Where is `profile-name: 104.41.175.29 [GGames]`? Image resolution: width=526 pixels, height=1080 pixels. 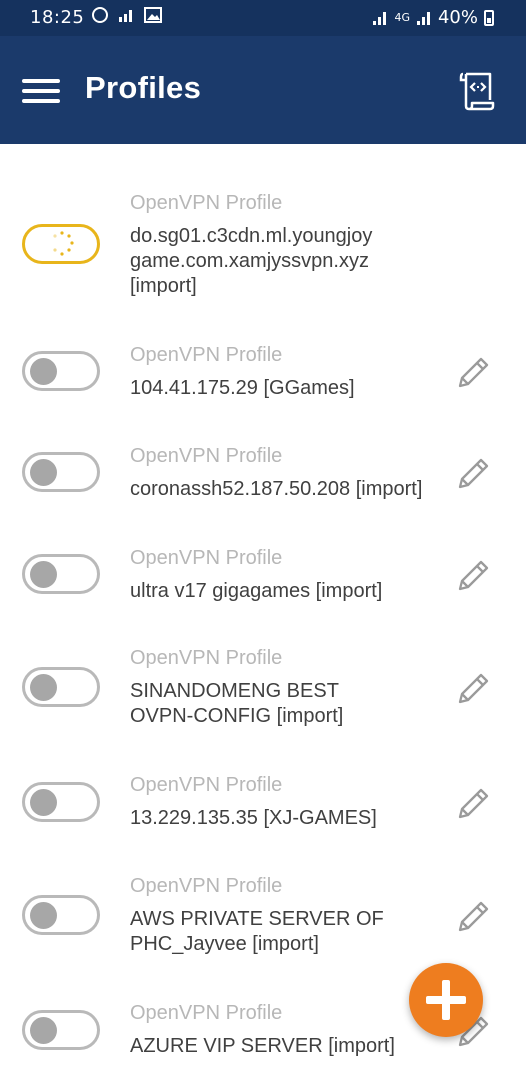 profile-name: 104.41.175.29 [GGames] is located at coordinates (242, 388).